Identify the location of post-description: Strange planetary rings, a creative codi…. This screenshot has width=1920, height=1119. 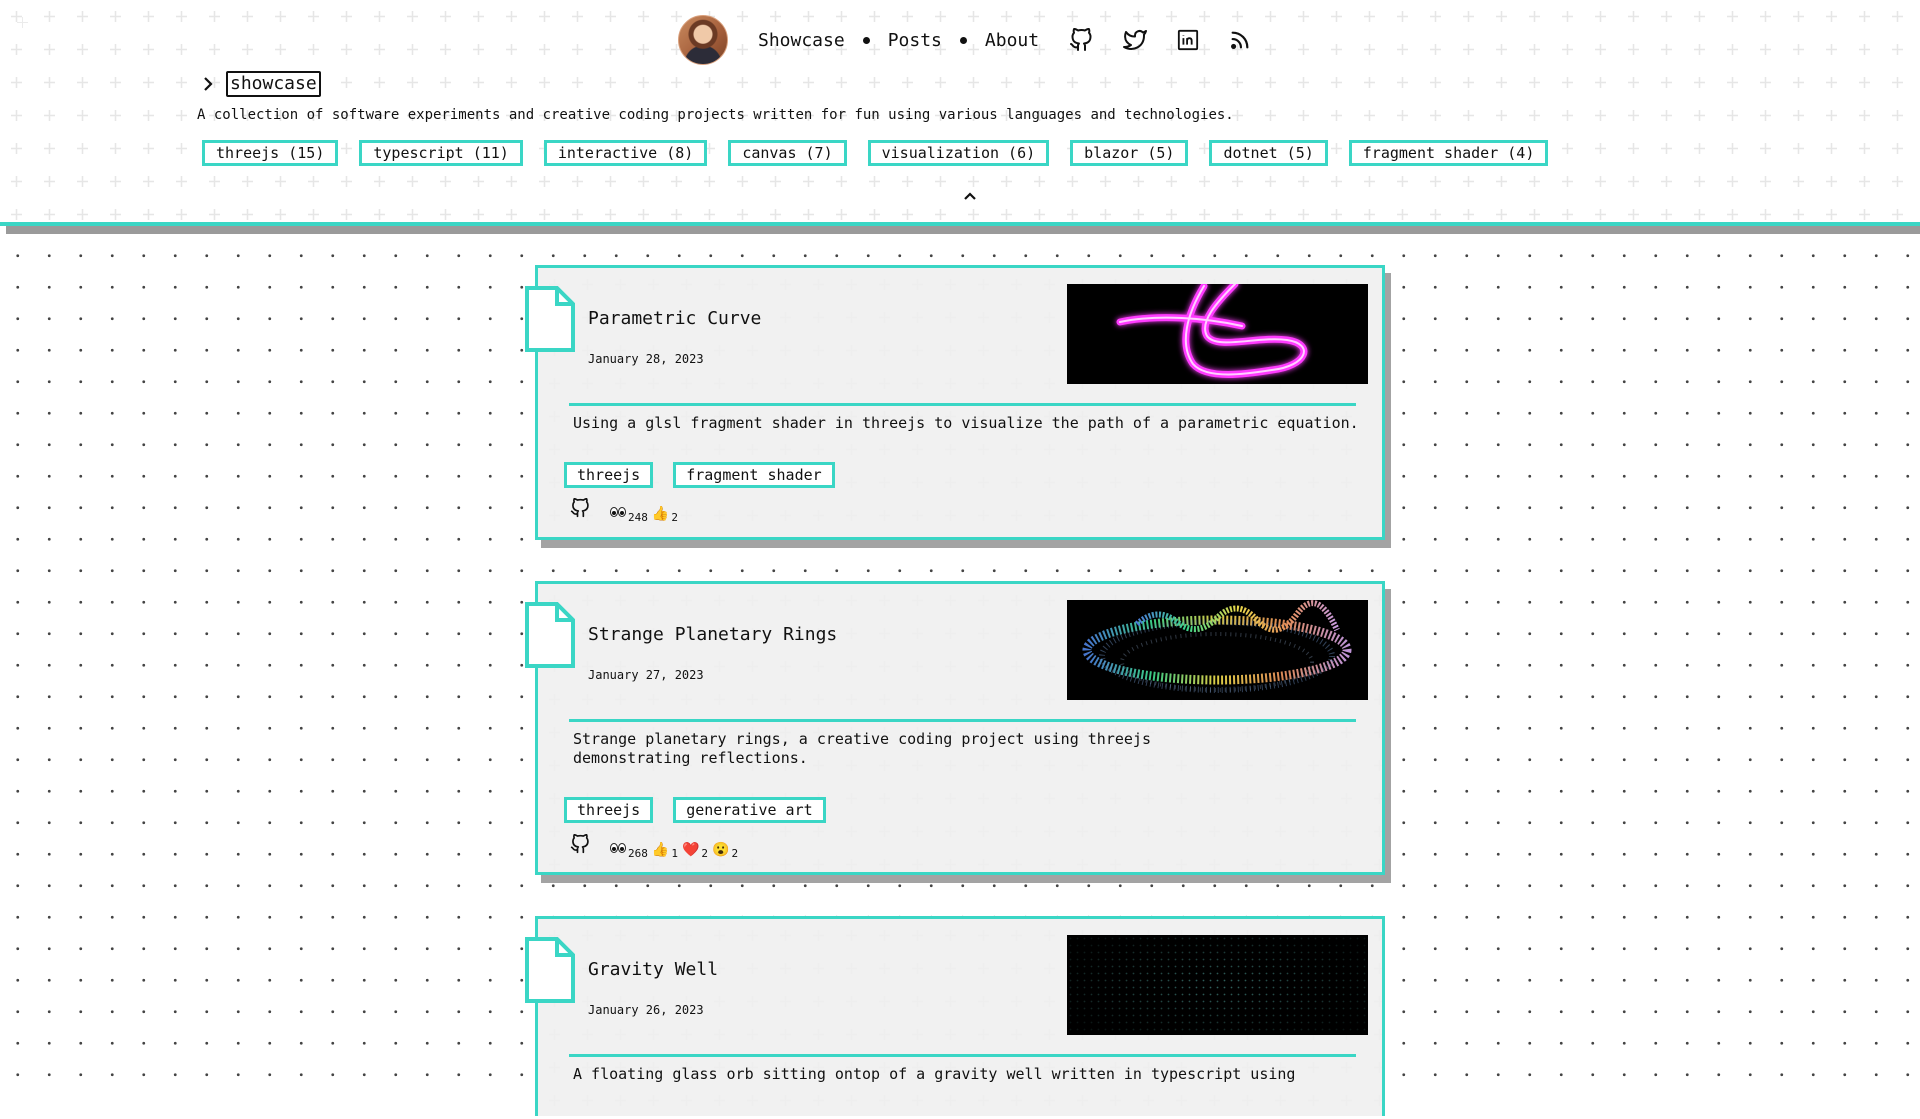
(862, 748).